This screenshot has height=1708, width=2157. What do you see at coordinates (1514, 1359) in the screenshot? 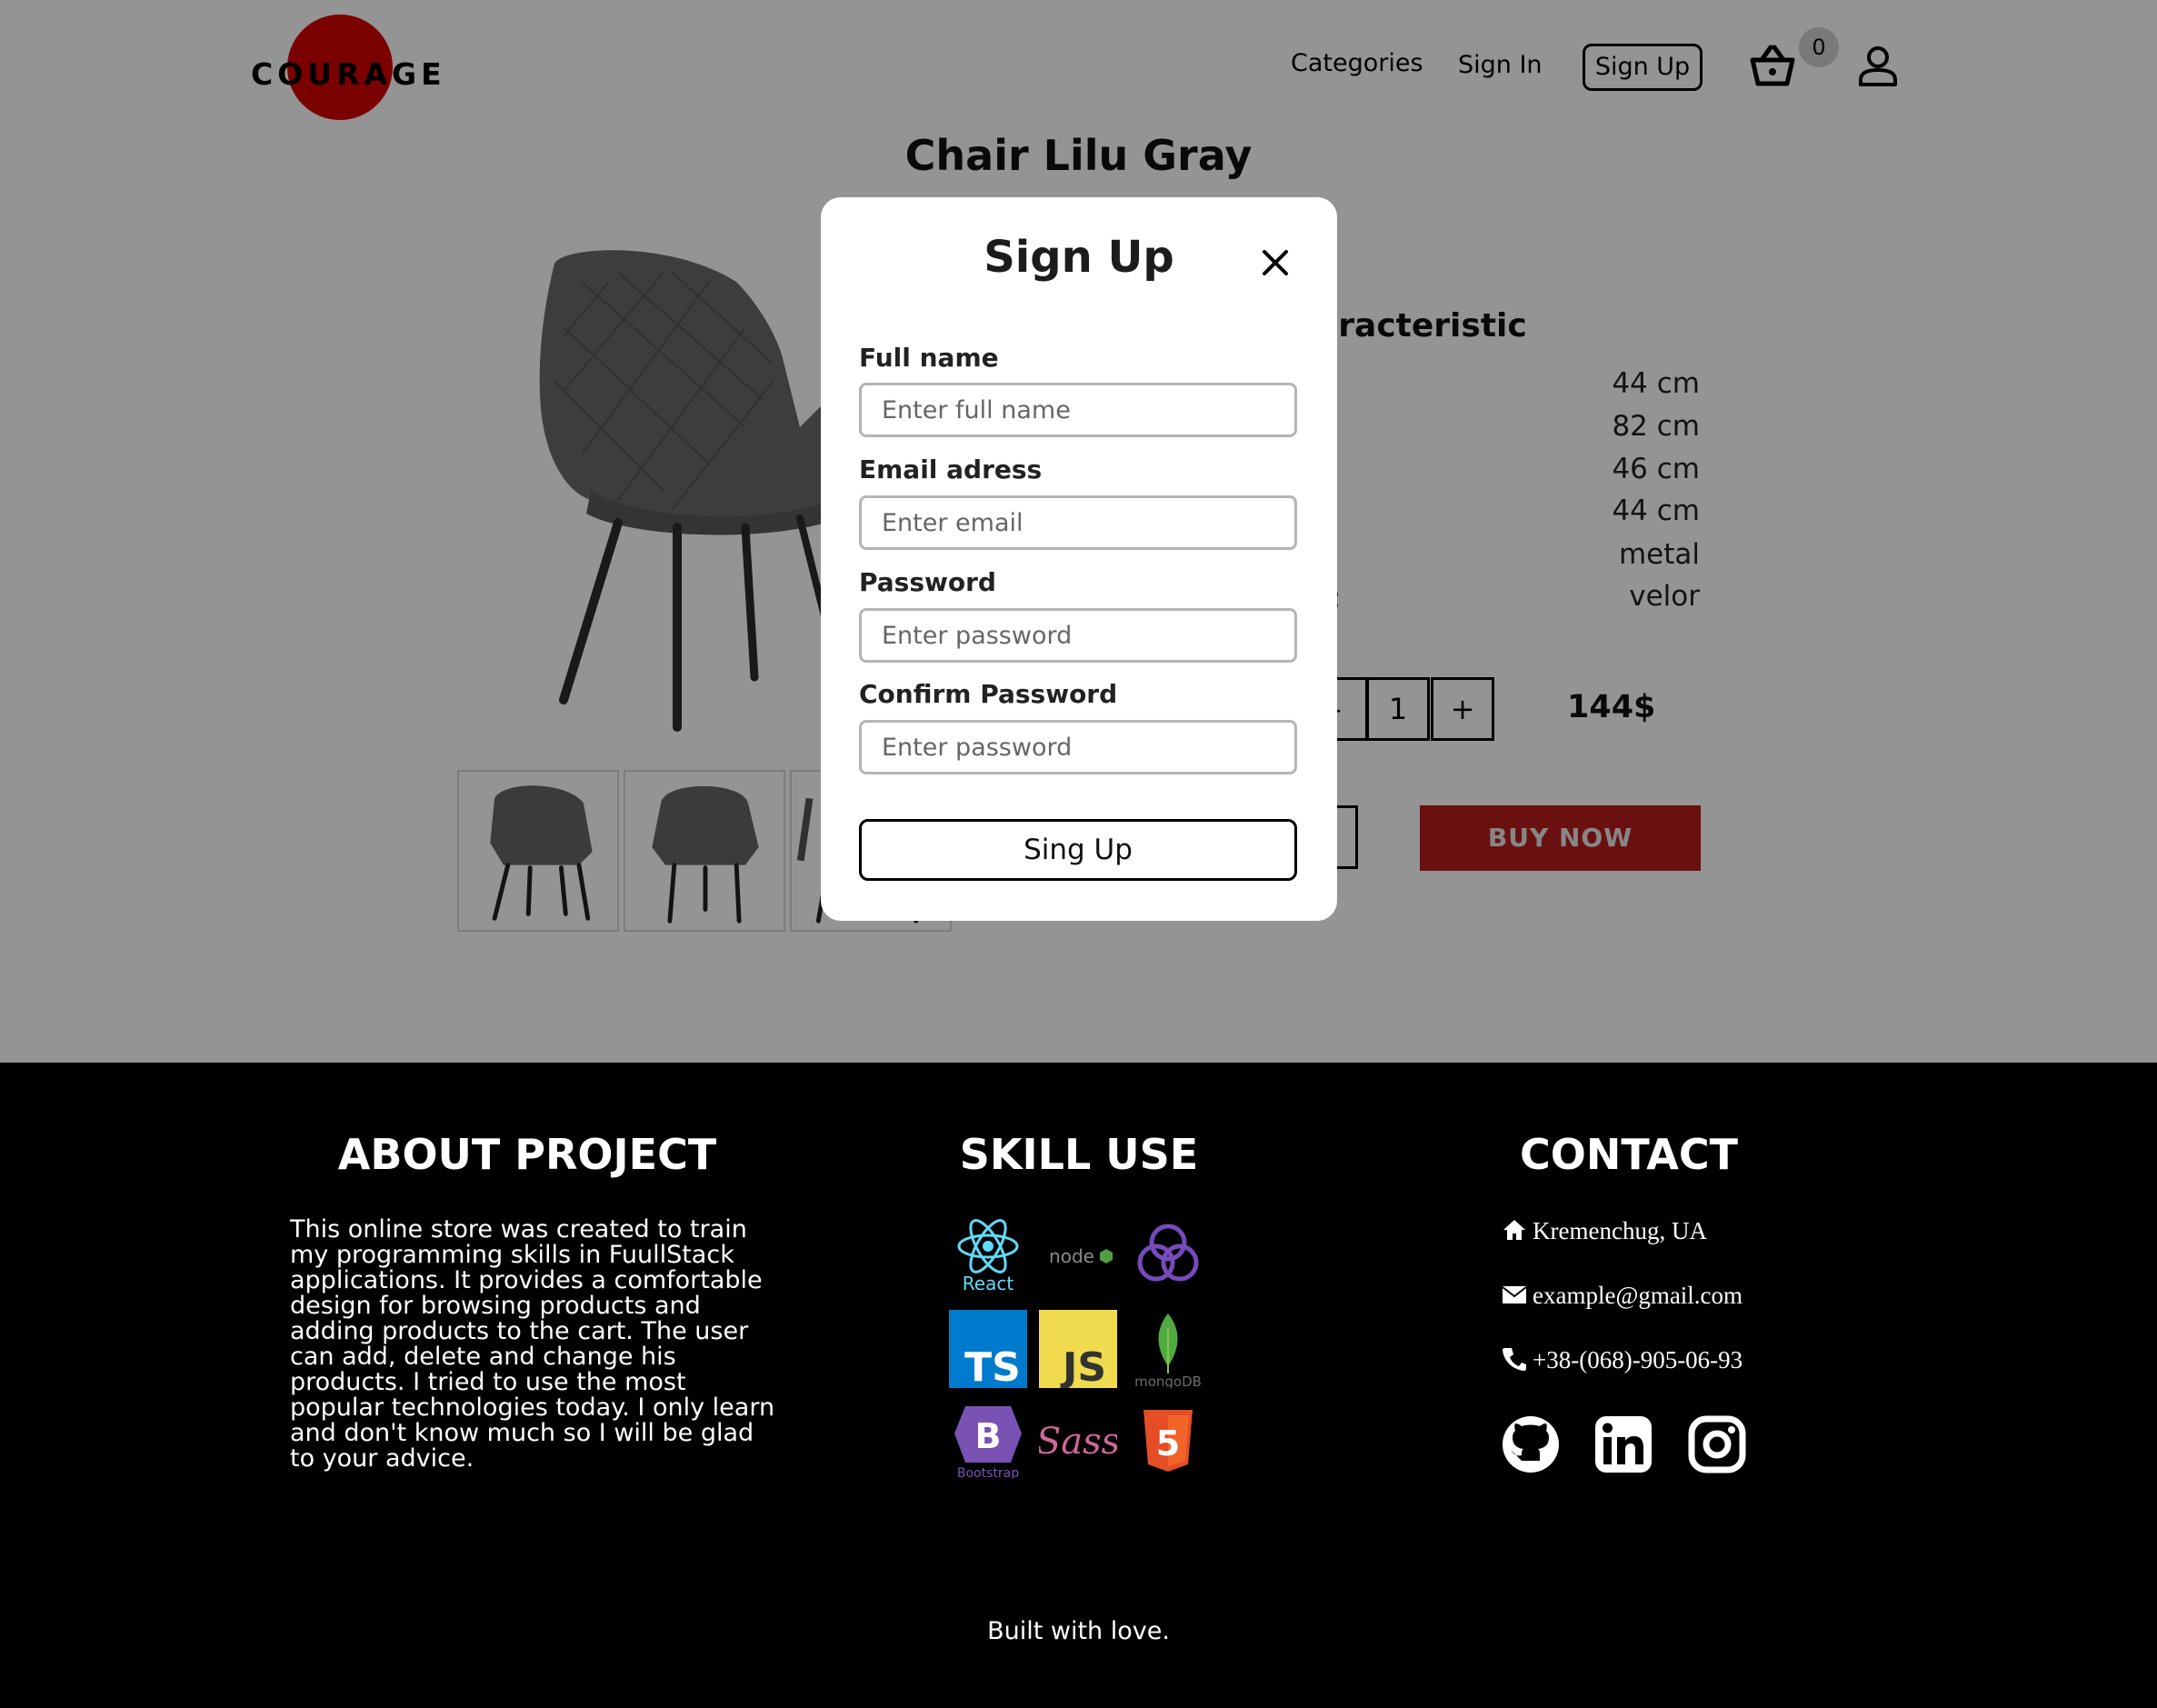
I see `phone-icon` at bounding box center [1514, 1359].